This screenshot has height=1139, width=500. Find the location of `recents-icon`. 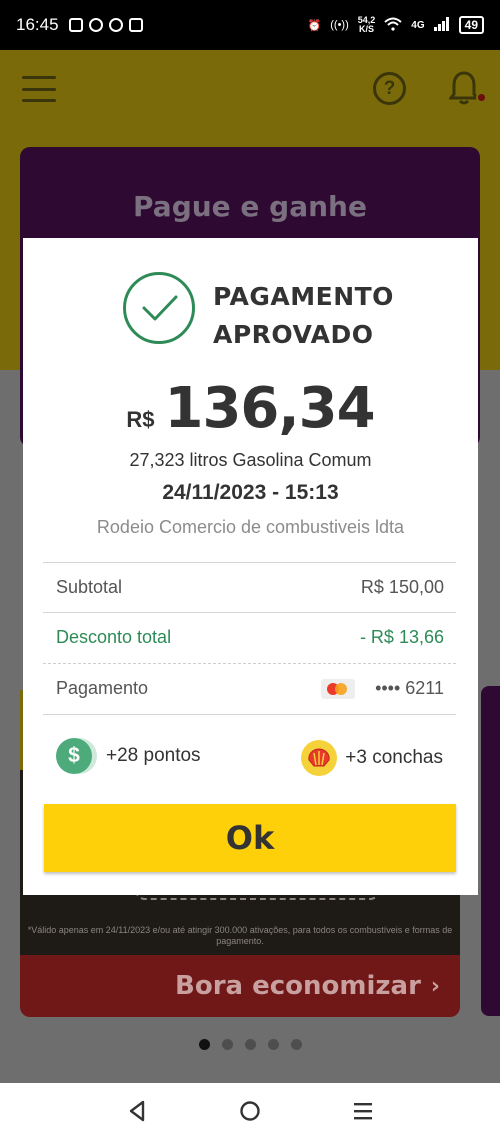

recents-icon is located at coordinates (363, 1111).